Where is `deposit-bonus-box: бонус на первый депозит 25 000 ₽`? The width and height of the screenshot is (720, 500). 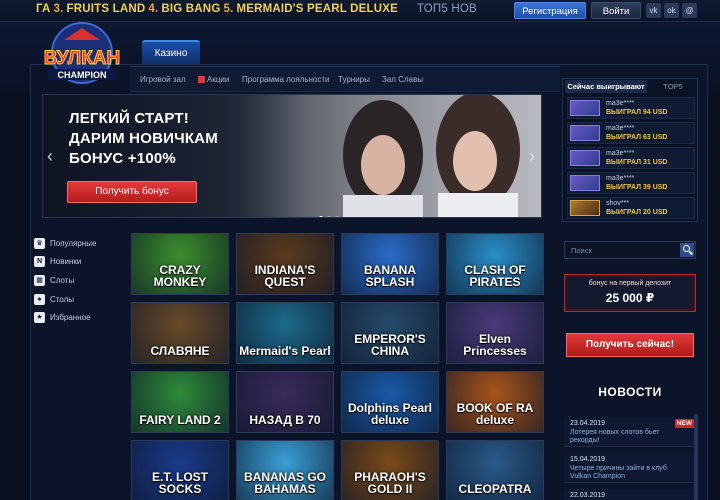
deposit-bonus-box: бонус на первый депозит 25 000 ₽ is located at coordinates (630, 293).